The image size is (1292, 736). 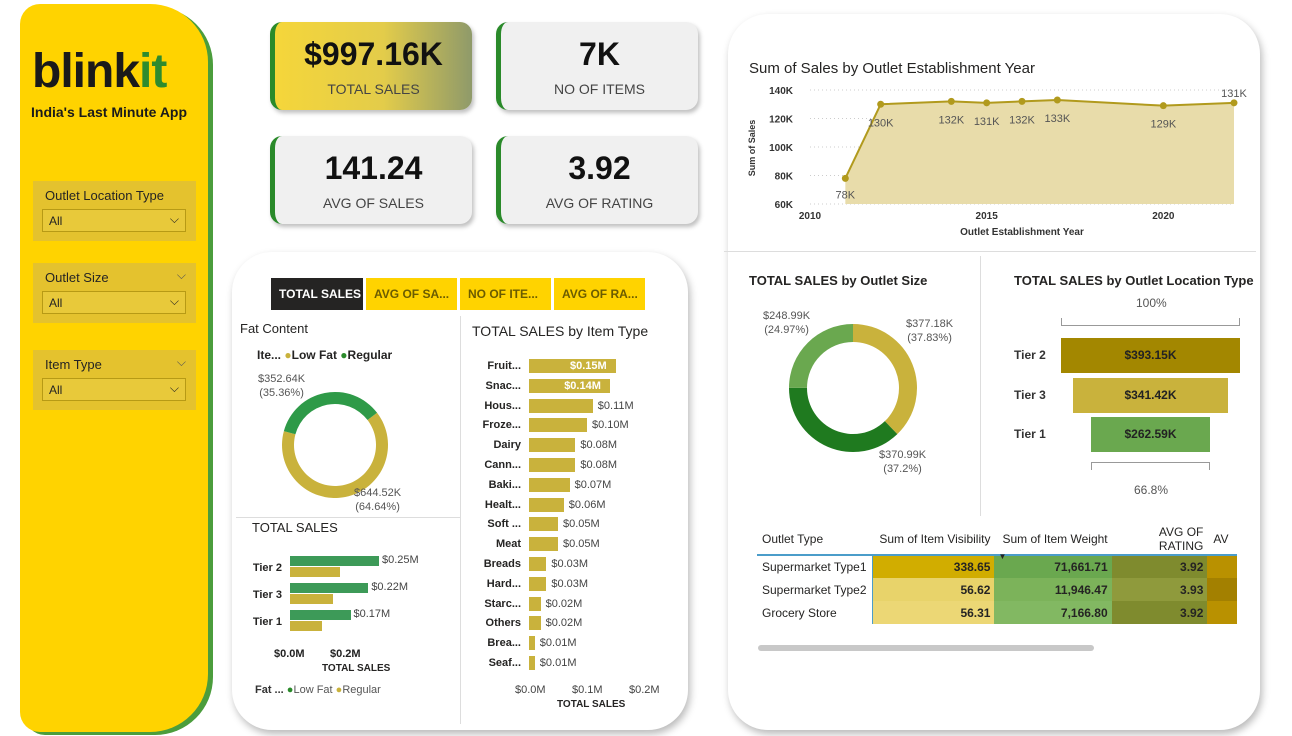 What do you see at coordinates (1159, 589) in the screenshot?
I see `table-cell: 3.93` at bounding box center [1159, 589].